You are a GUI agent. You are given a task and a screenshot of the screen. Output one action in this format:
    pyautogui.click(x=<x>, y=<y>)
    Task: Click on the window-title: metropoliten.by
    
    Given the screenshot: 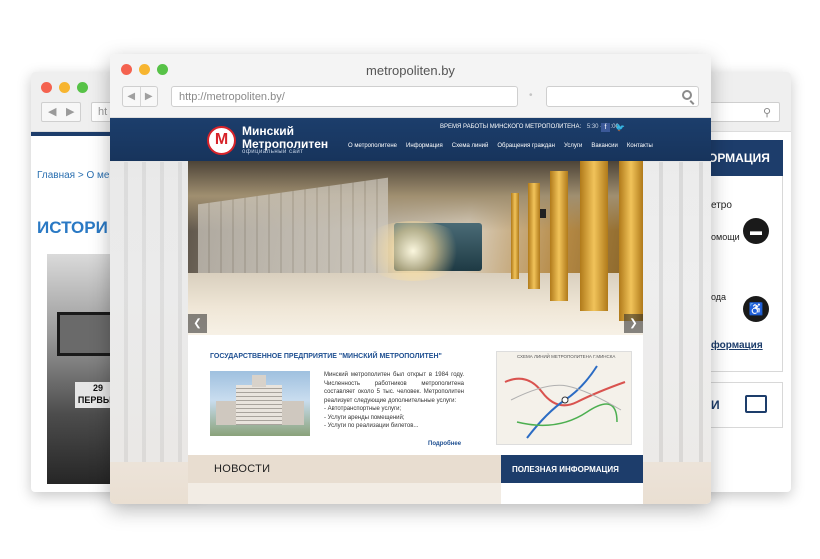 What is the action you would take?
    pyautogui.click(x=410, y=70)
    